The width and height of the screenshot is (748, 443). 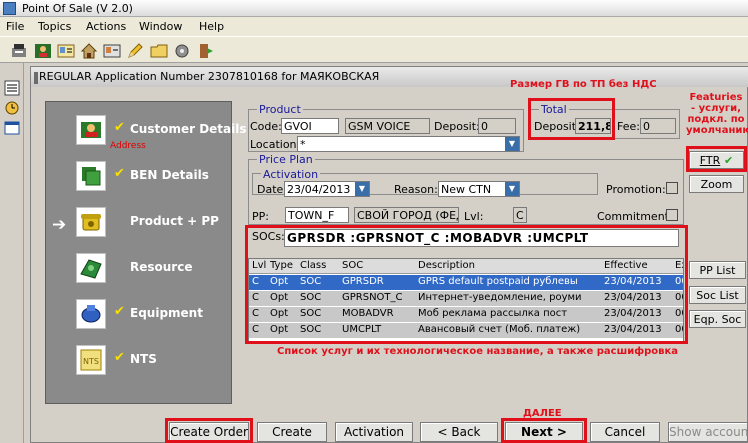 I want to click on customer-icon, so click(x=43, y=51).